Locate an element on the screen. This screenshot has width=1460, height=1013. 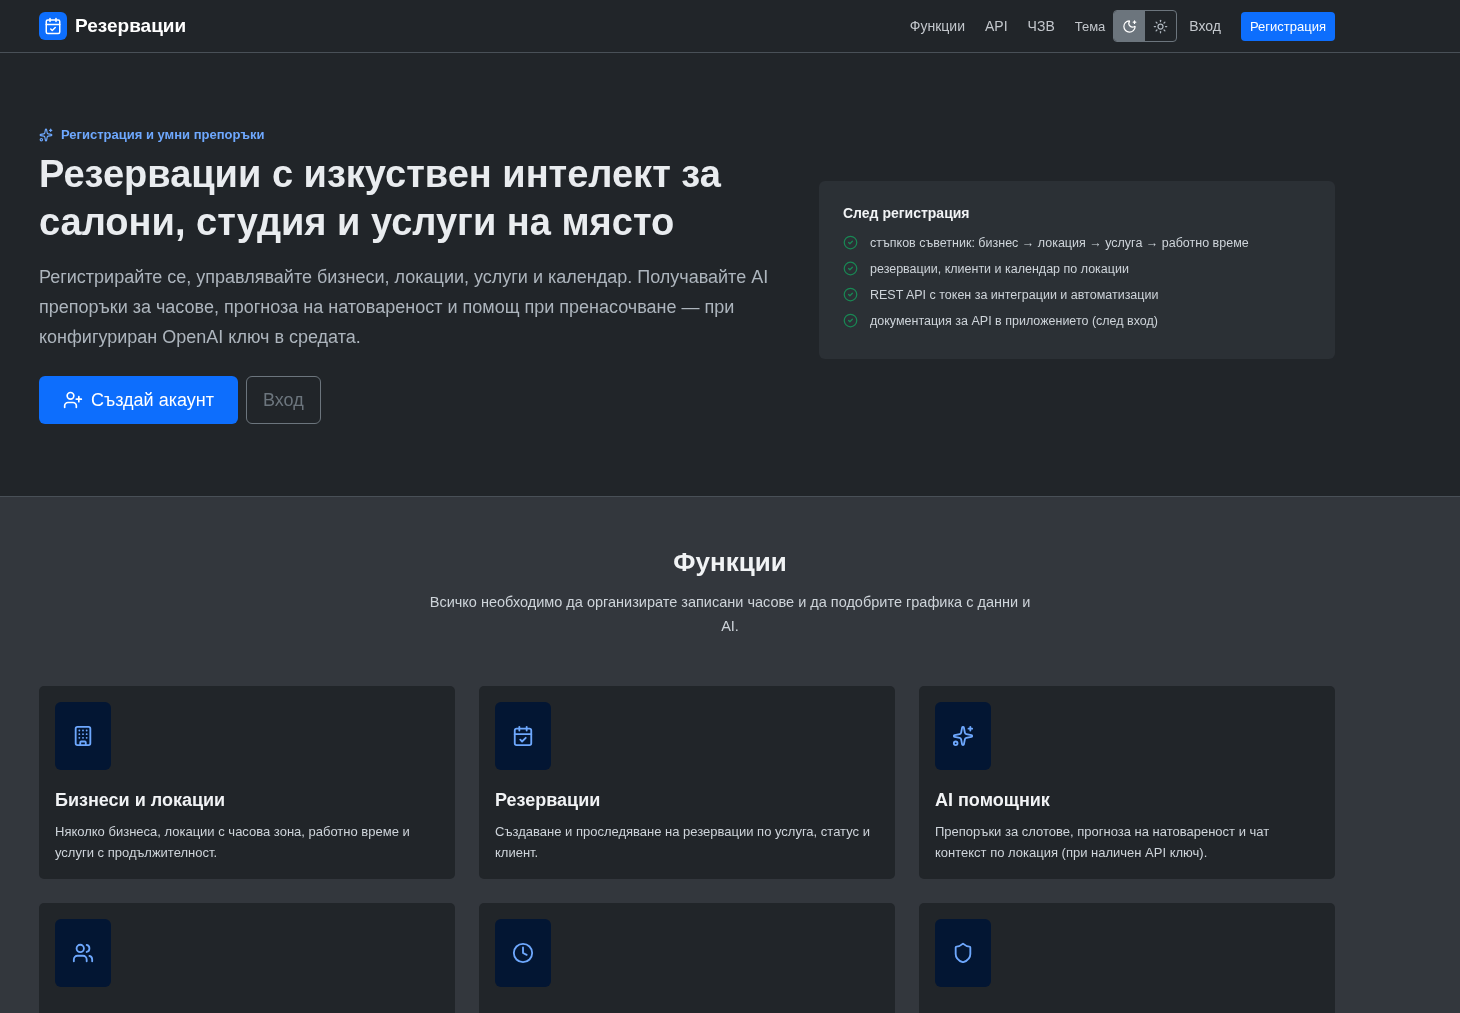
theme-label: Тема is located at coordinates (1090, 26).